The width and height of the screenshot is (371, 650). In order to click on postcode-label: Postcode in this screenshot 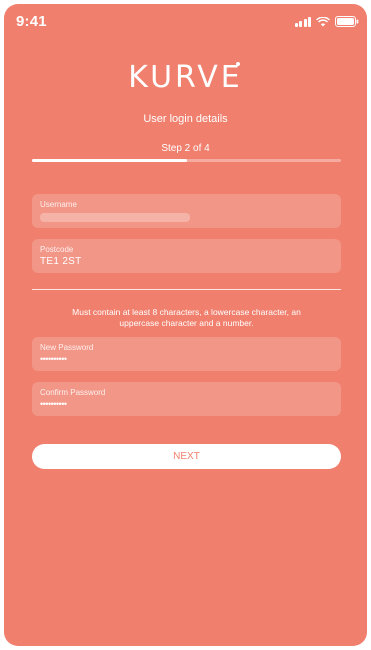, I will do `click(57, 249)`.